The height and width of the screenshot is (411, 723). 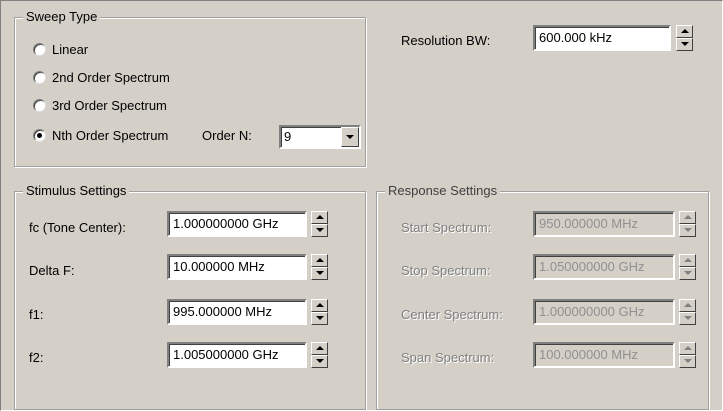 I want to click on resolution-bw-field: 600.000 kHz, so click(x=602, y=38).